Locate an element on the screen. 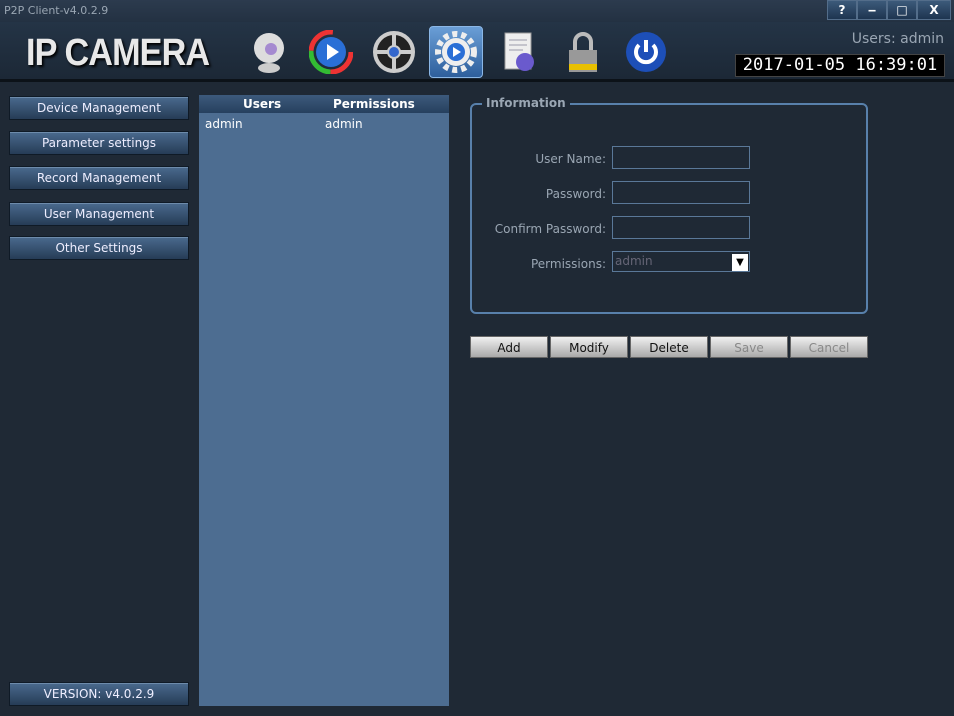 This screenshot has width=954, height=716. ptz-button is located at coordinates (394, 52).